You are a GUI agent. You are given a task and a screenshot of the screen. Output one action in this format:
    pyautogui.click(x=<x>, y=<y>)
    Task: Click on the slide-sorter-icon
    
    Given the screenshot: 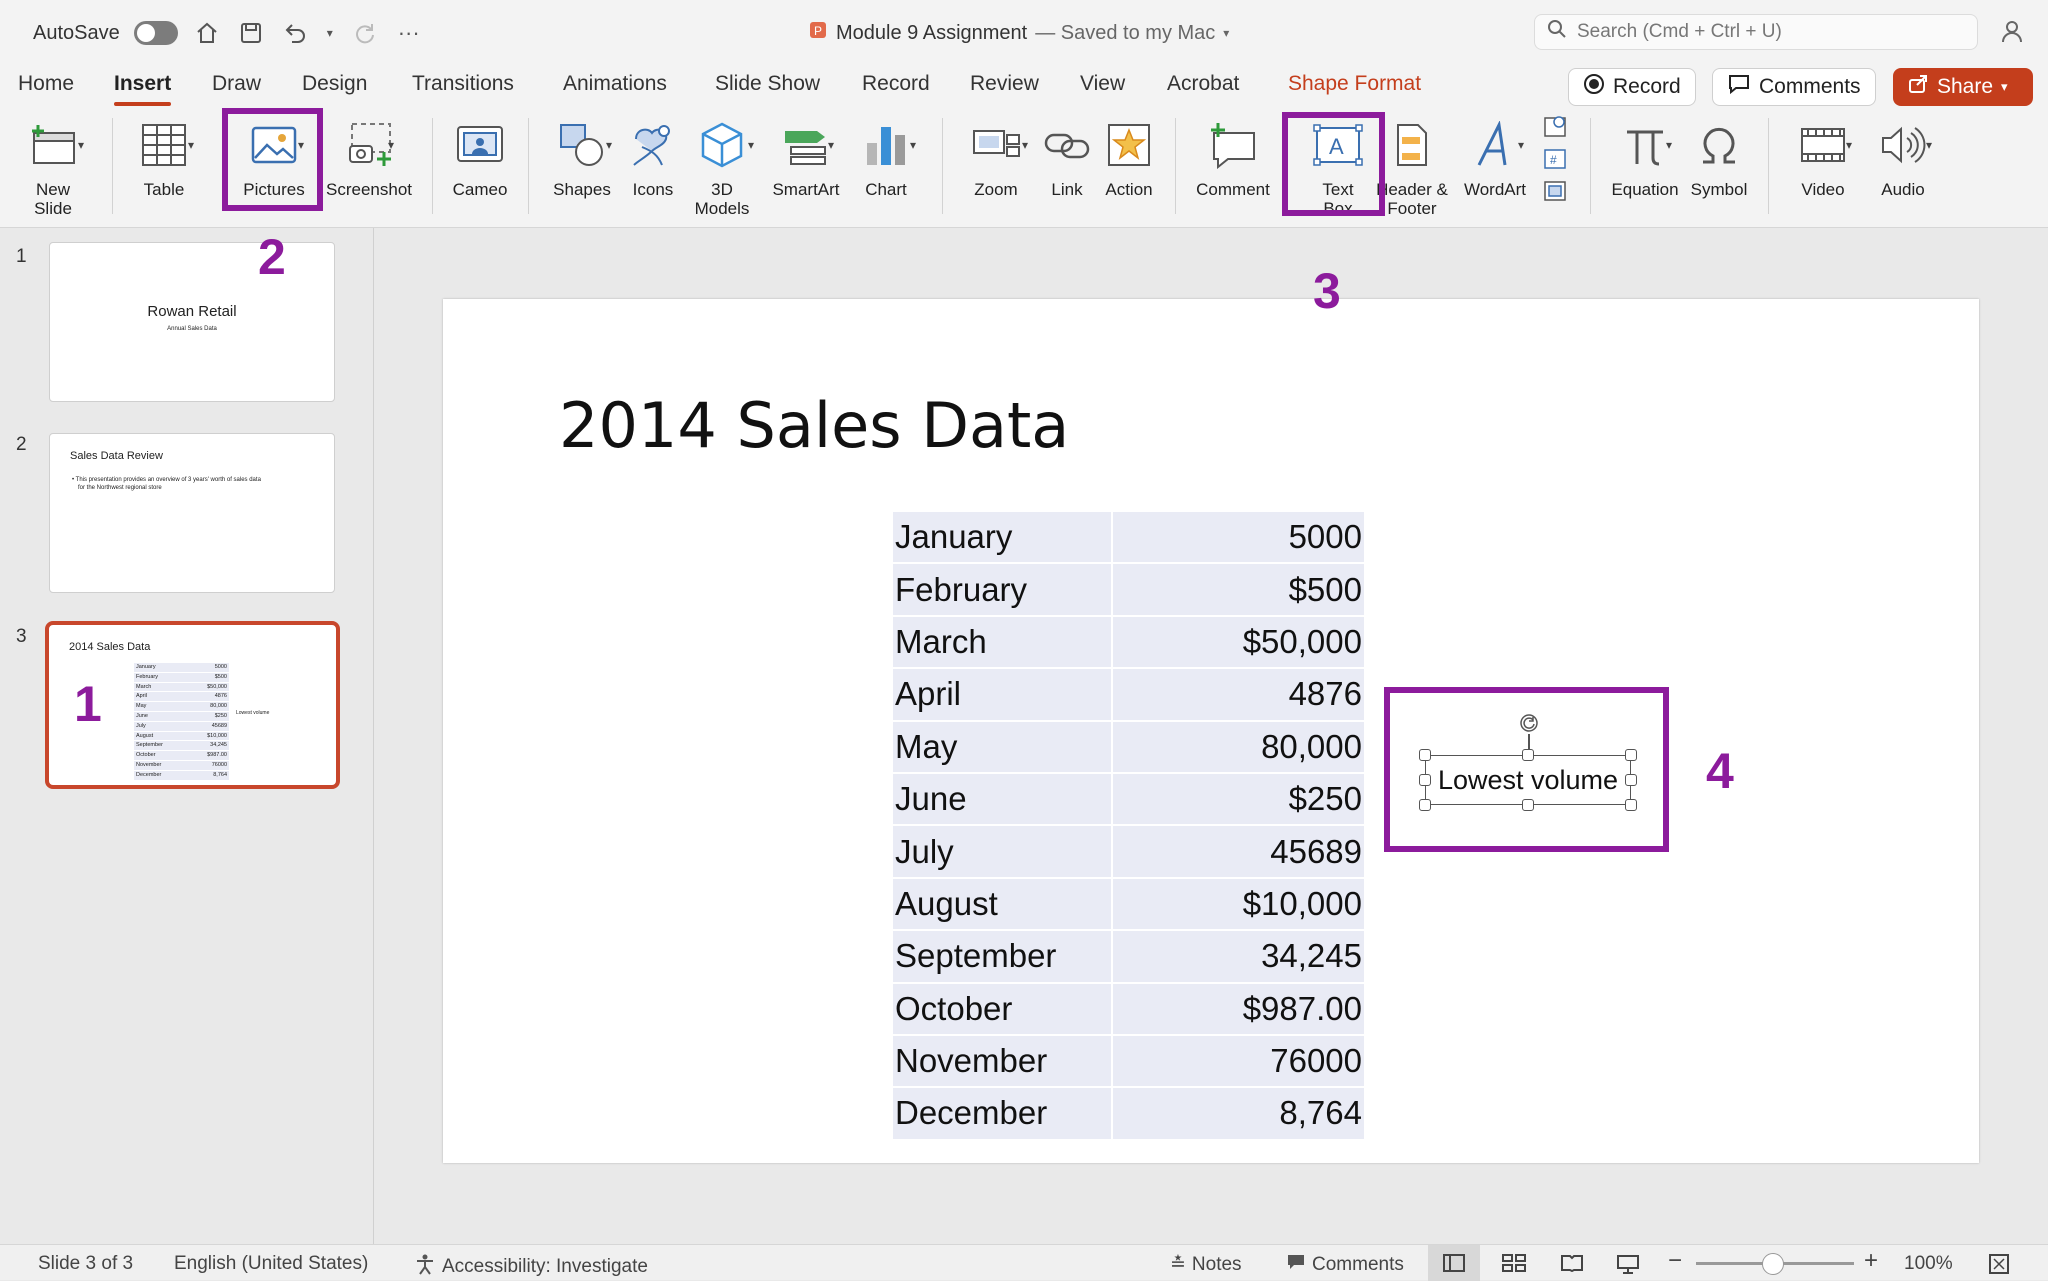 What is the action you would take?
    pyautogui.click(x=1514, y=1266)
    